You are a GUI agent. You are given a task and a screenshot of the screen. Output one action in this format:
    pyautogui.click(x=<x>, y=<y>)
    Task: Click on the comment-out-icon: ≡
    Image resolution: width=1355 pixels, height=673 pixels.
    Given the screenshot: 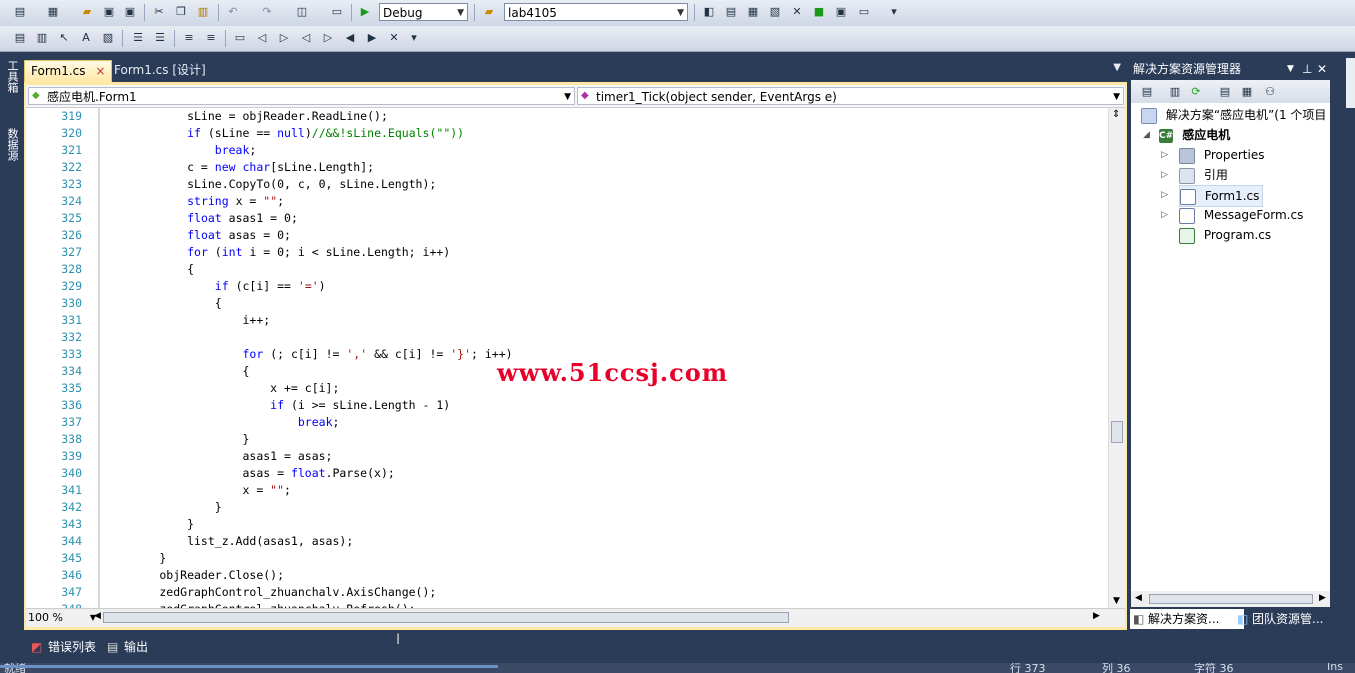 What is the action you would take?
    pyautogui.click(x=189, y=38)
    